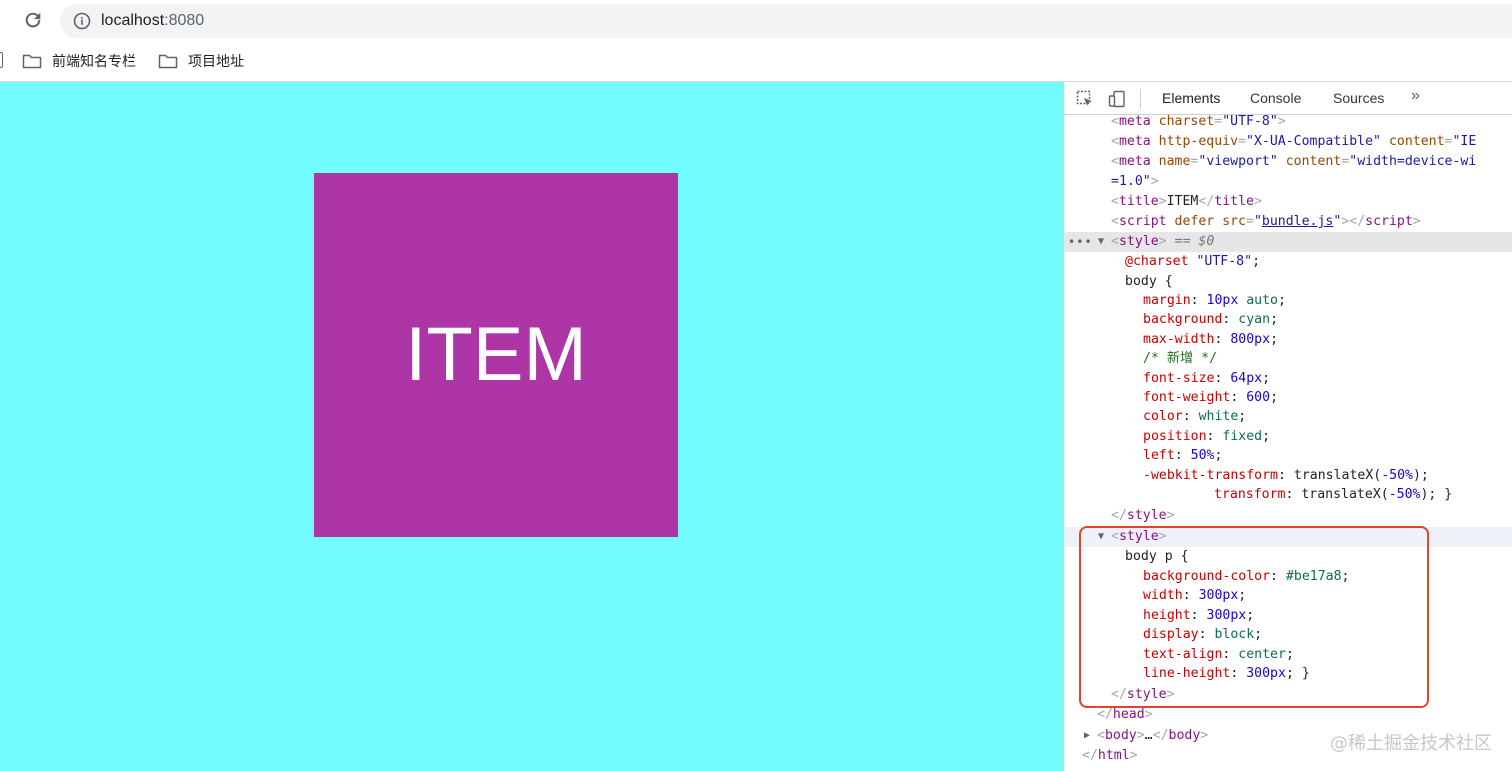 Image resolution: width=1512 pixels, height=771 pixels. I want to click on dom-node-title: <title>ITEM</title>, so click(1288, 202).